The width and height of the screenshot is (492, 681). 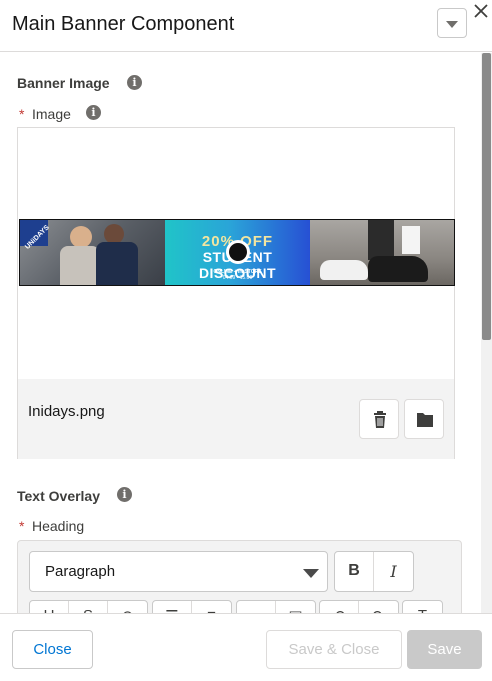 What do you see at coordinates (246, 26) in the screenshot?
I see `panel-header: Main Banner Component` at bounding box center [246, 26].